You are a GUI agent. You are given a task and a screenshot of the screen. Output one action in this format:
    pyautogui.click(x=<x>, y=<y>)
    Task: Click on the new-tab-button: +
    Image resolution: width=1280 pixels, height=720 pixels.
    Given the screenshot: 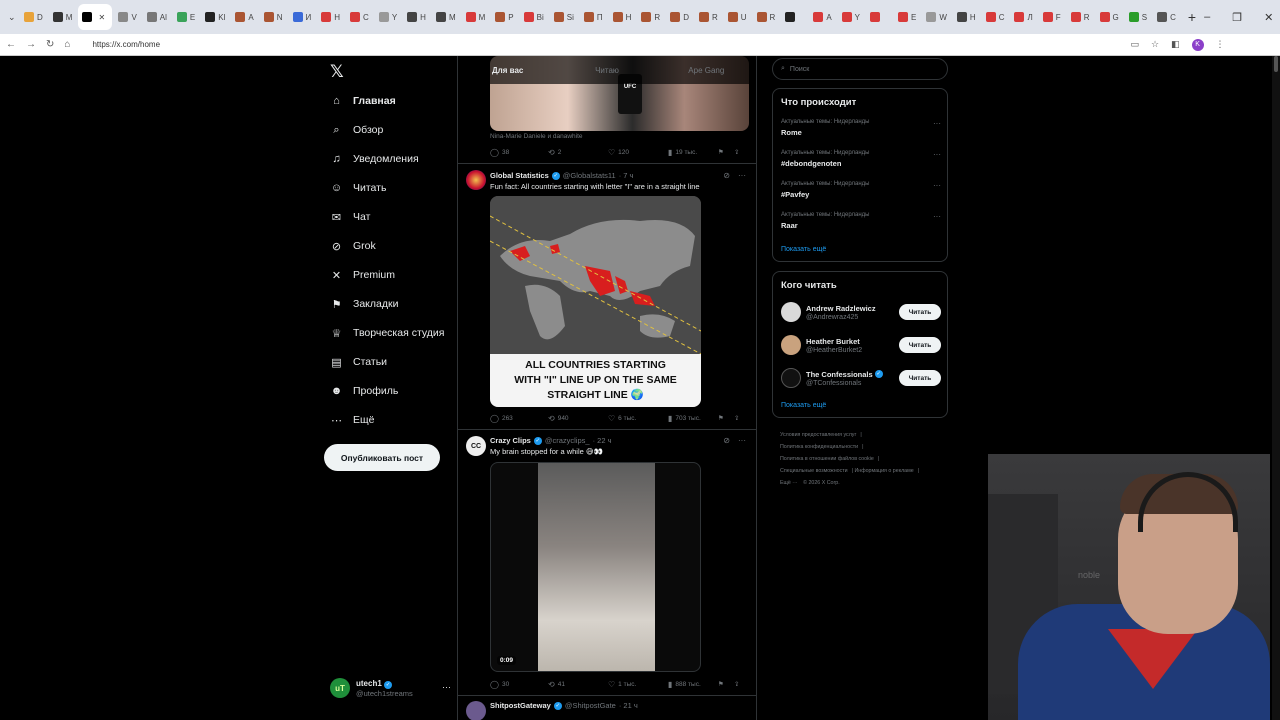 What is the action you would take?
    pyautogui.click(x=1192, y=17)
    